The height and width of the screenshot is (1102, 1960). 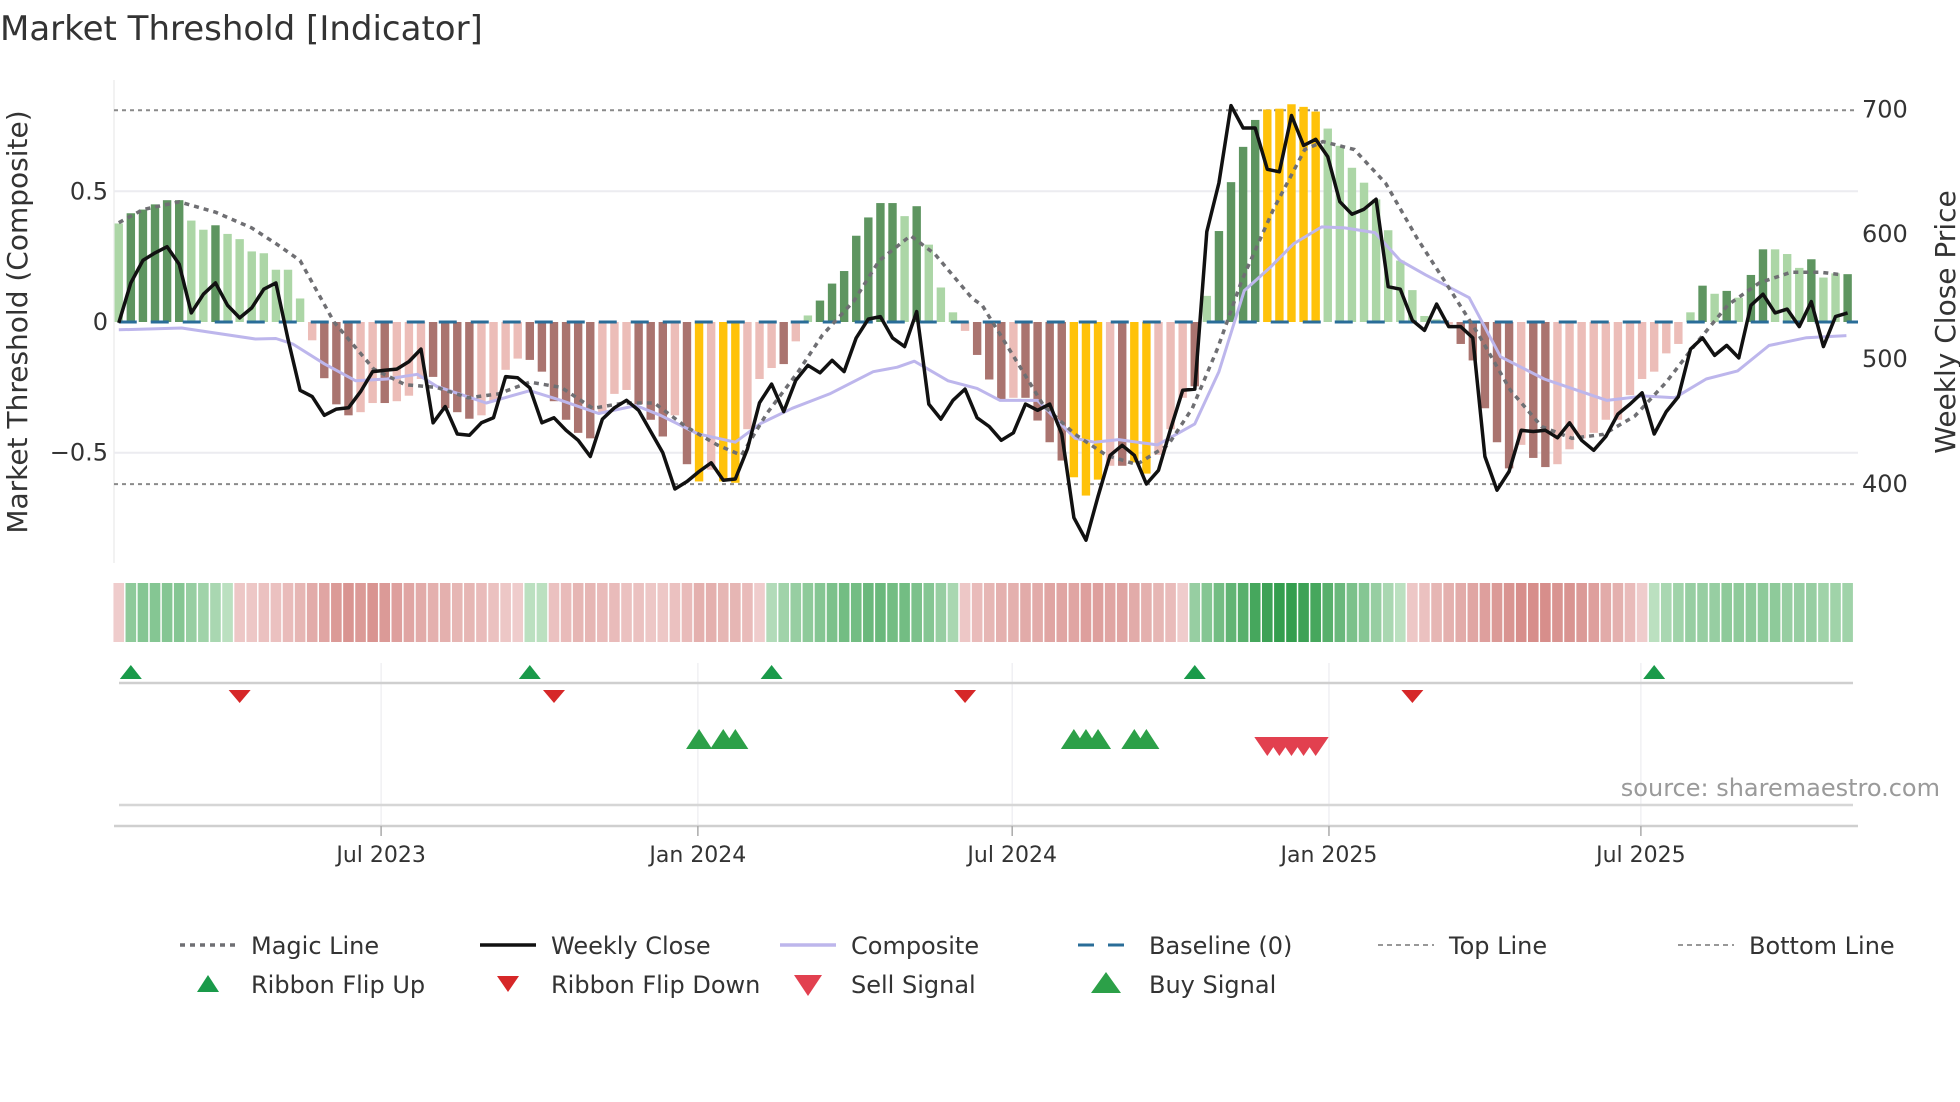 What do you see at coordinates (1011, 855) in the screenshot?
I see `x-tick-label: Jul 2024` at bounding box center [1011, 855].